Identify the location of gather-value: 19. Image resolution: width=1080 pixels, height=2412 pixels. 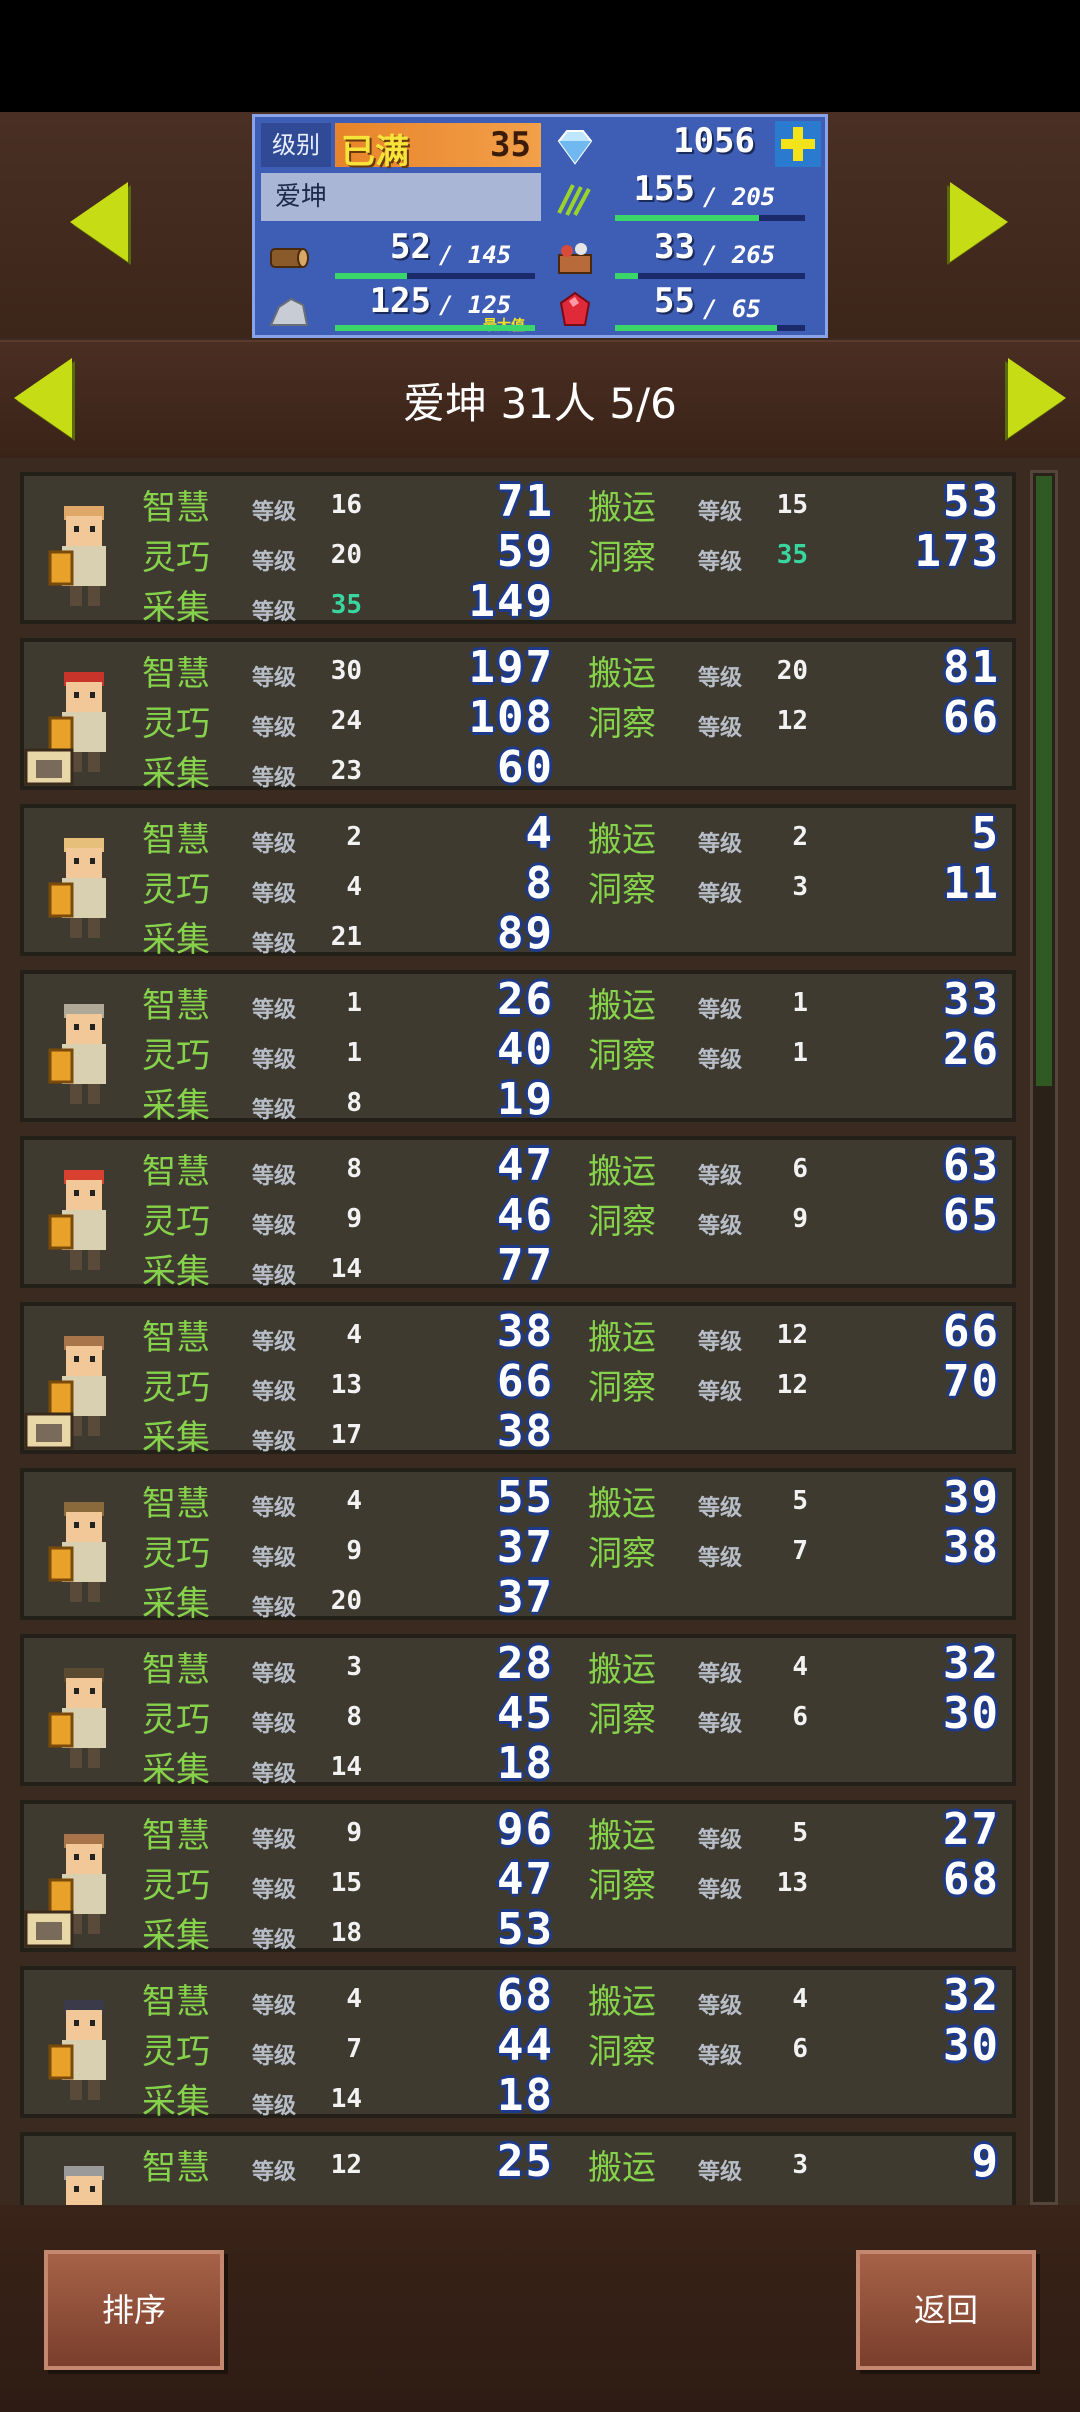
(525, 1099).